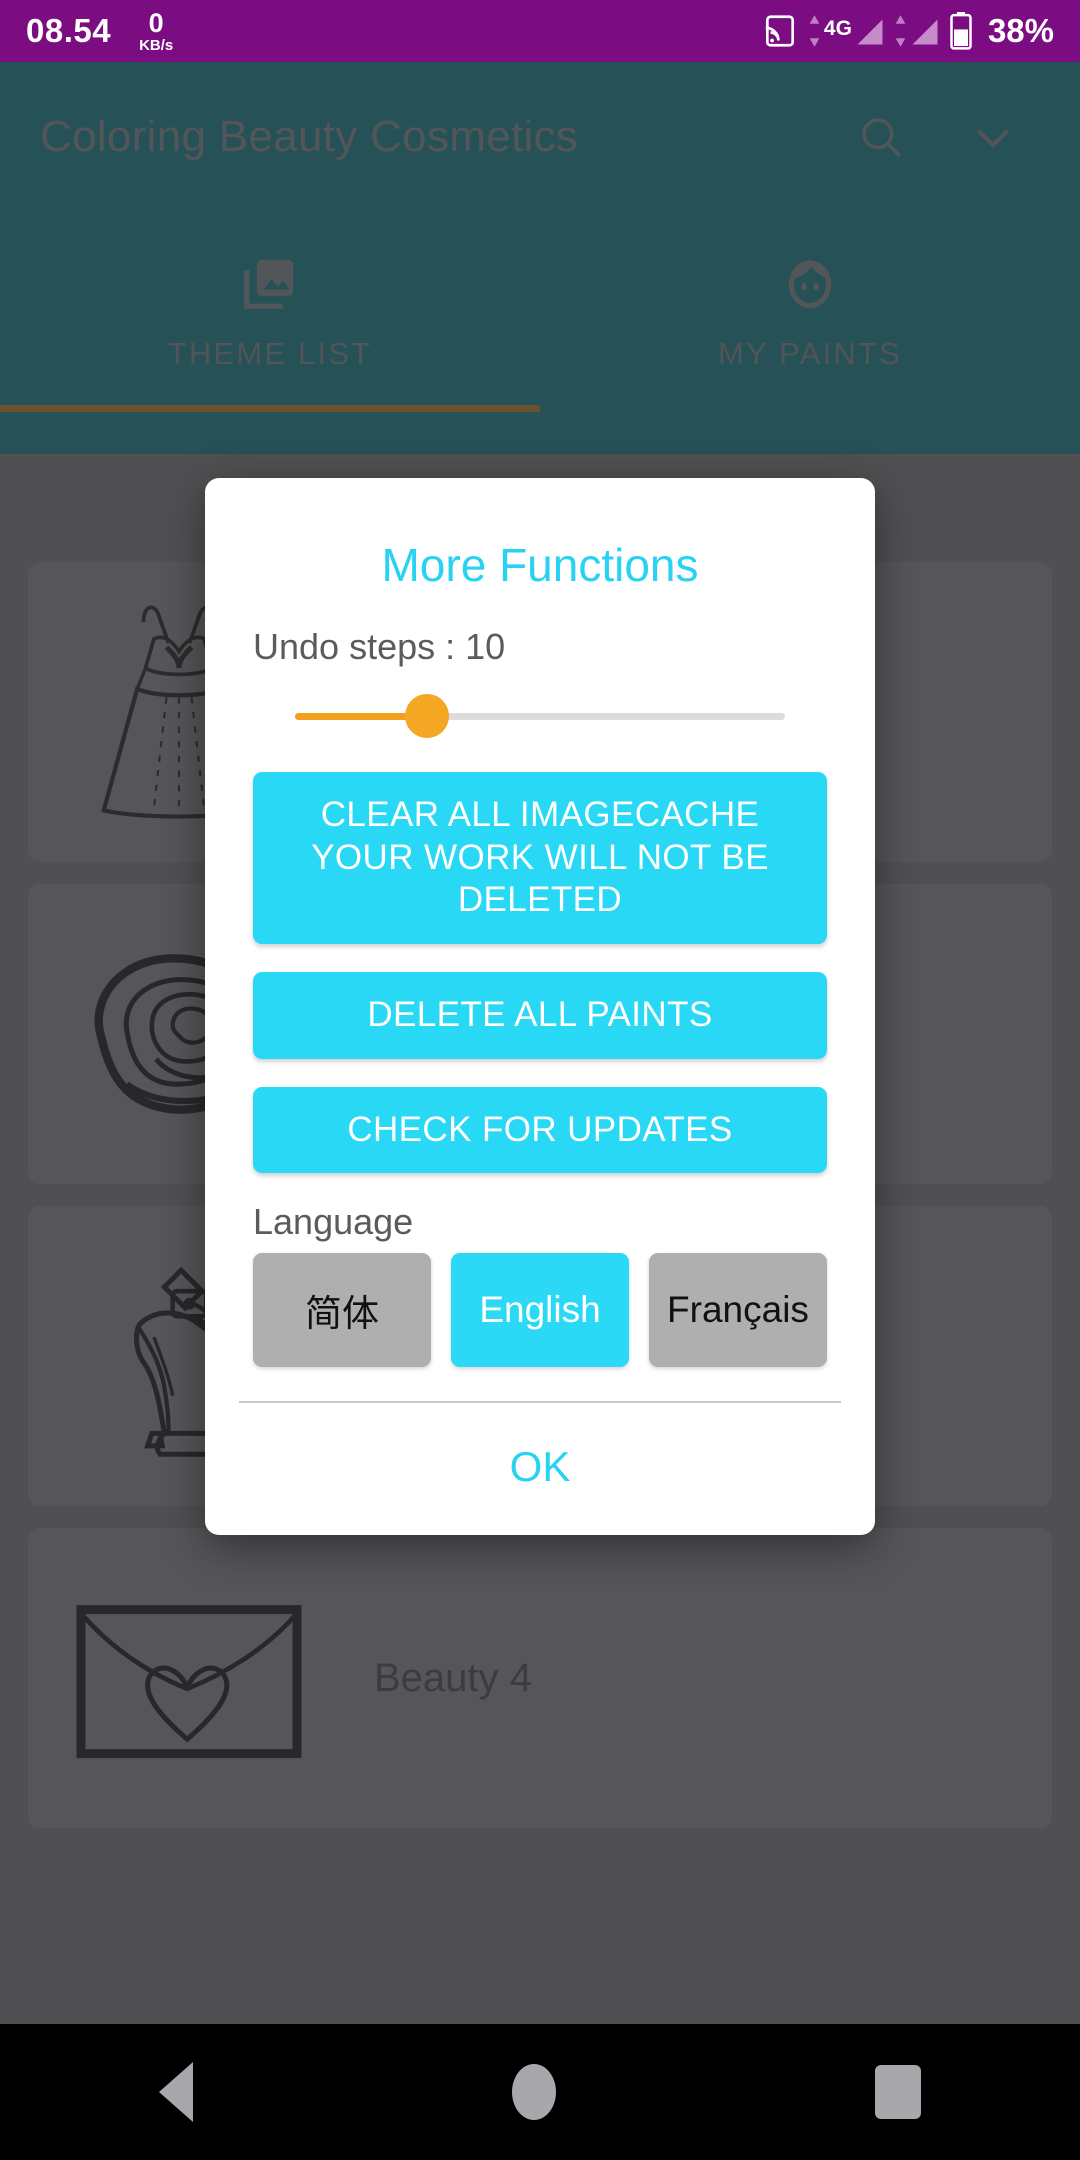  What do you see at coordinates (540, 1015) in the screenshot?
I see `delete-all-paints-button: DELETE ALL PAINTS` at bounding box center [540, 1015].